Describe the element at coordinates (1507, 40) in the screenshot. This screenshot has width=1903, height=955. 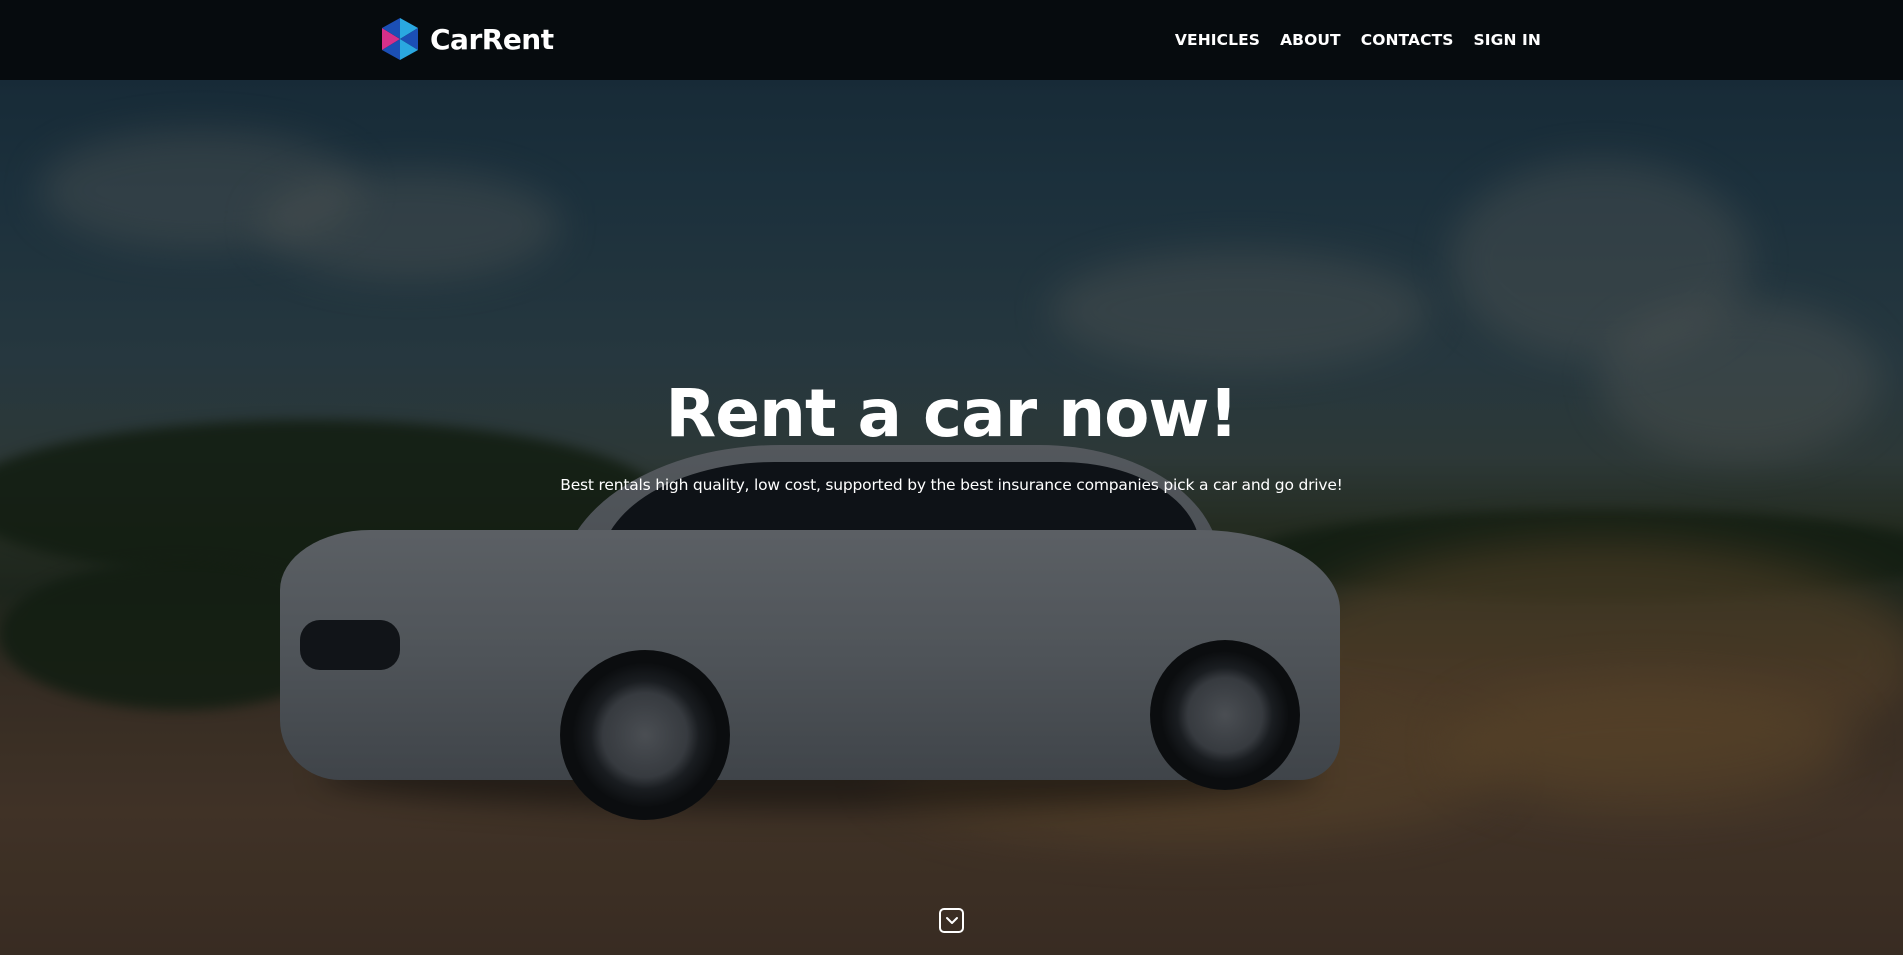
I see `nav-link-sign-in: SIGN IN` at that location.